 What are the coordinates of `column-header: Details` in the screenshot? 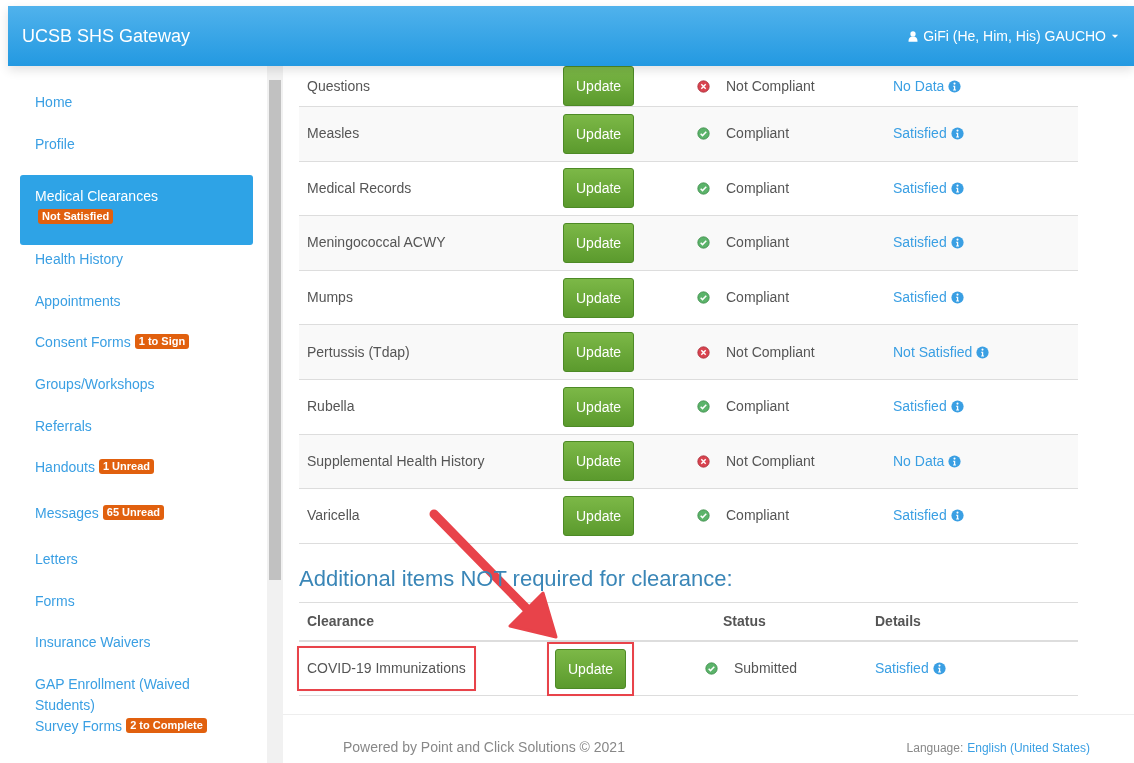 It's located at (898, 621).